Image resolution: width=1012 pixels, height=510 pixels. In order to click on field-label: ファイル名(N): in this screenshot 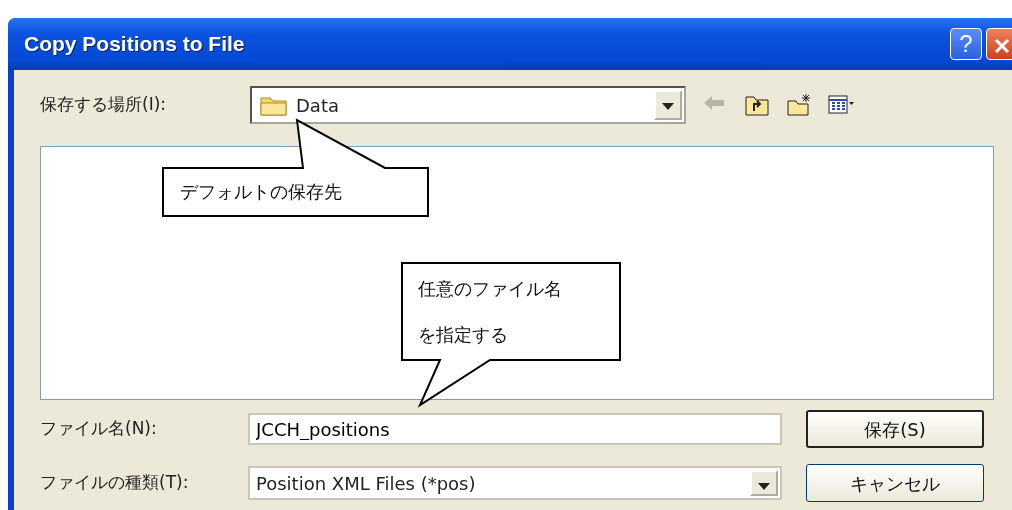, I will do `click(99, 429)`.